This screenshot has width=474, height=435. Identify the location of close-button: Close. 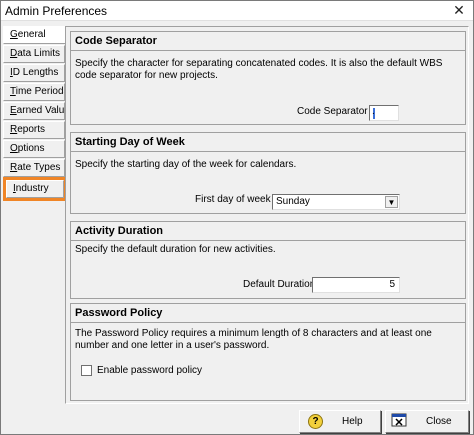
(427, 421).